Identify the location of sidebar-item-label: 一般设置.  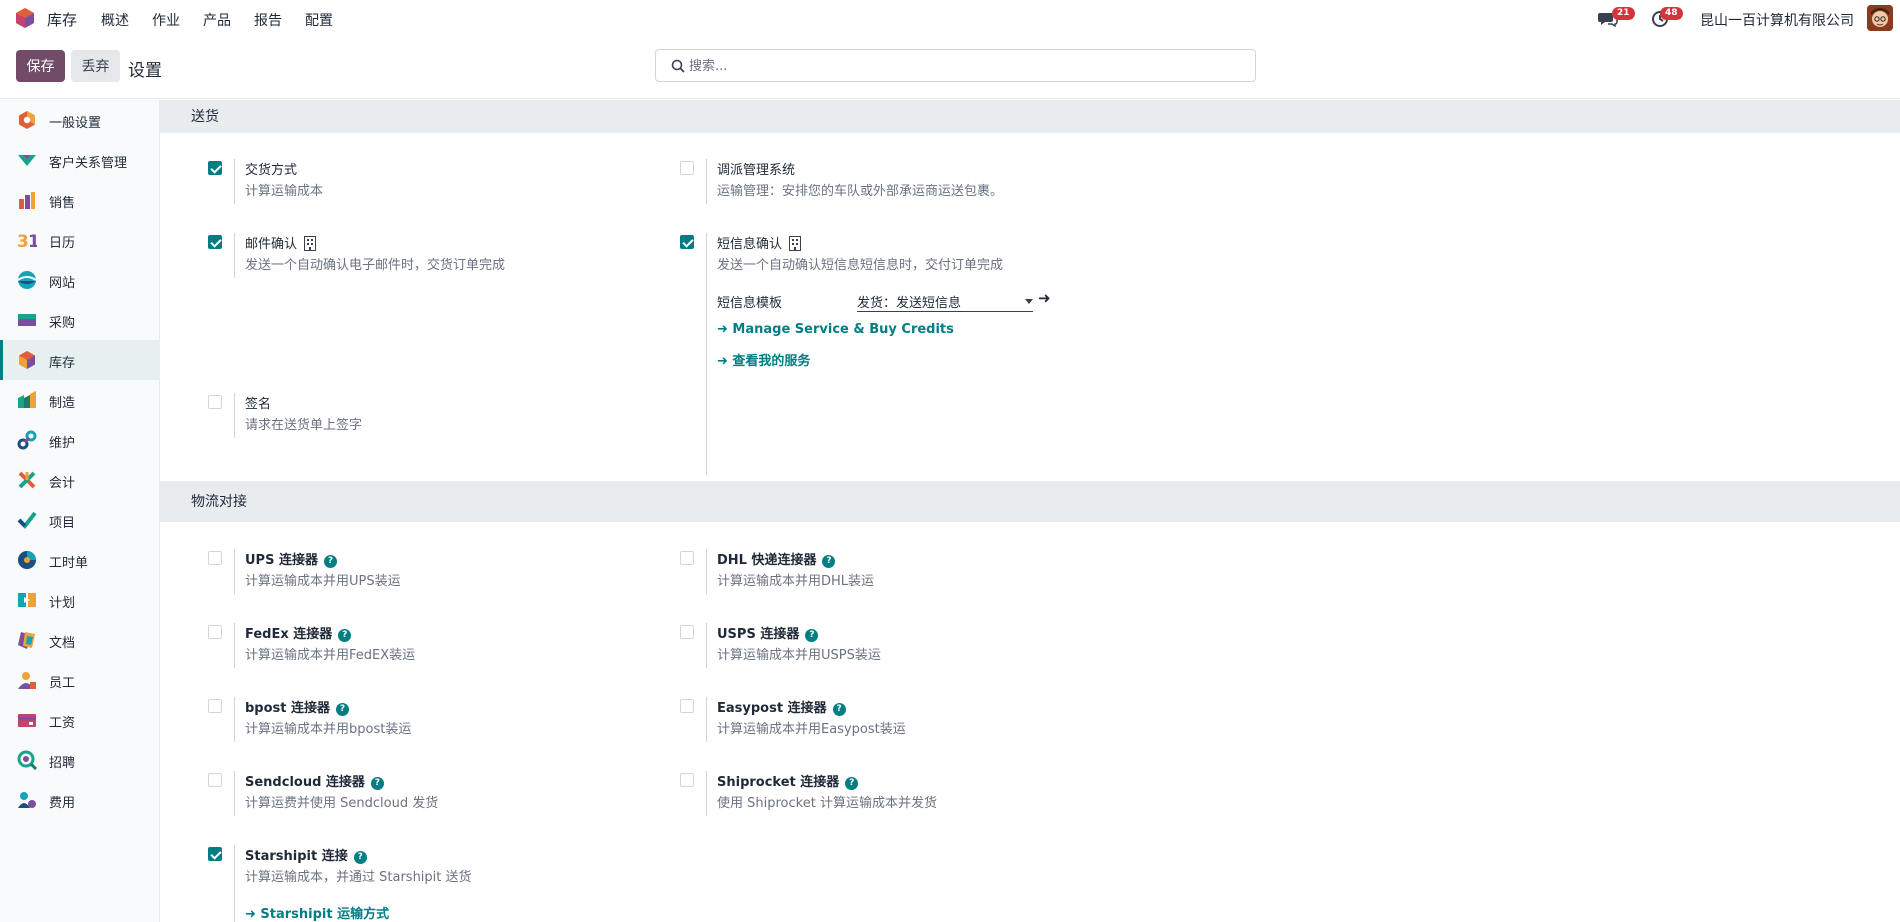
(75, 123).